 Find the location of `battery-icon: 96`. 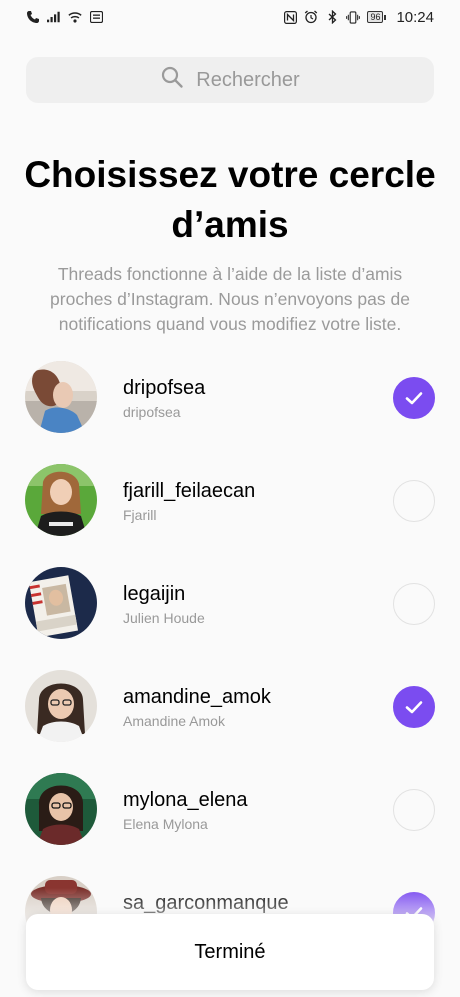

battery-icon: 96 is located at coordinates (377, 17).